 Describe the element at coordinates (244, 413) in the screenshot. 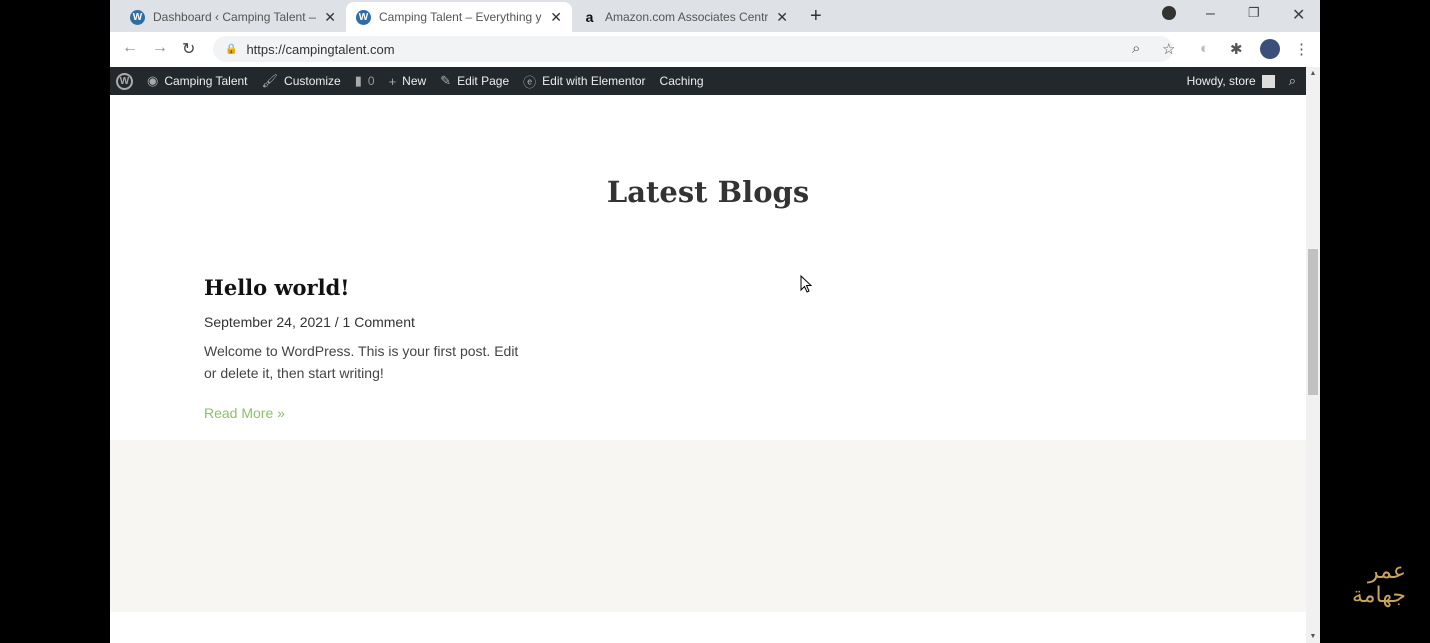

I see `read-more-link: Read More »` at that location.